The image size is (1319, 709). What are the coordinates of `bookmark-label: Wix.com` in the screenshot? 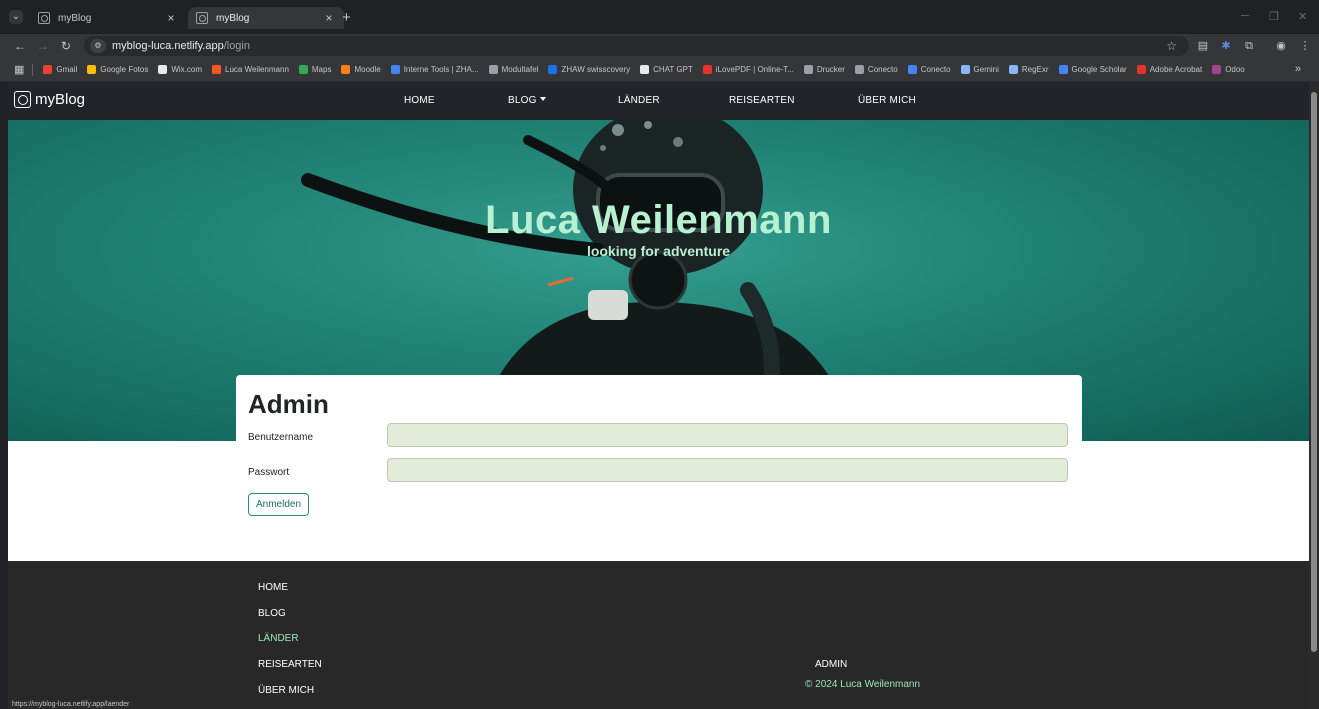 It's located at (186, 69).